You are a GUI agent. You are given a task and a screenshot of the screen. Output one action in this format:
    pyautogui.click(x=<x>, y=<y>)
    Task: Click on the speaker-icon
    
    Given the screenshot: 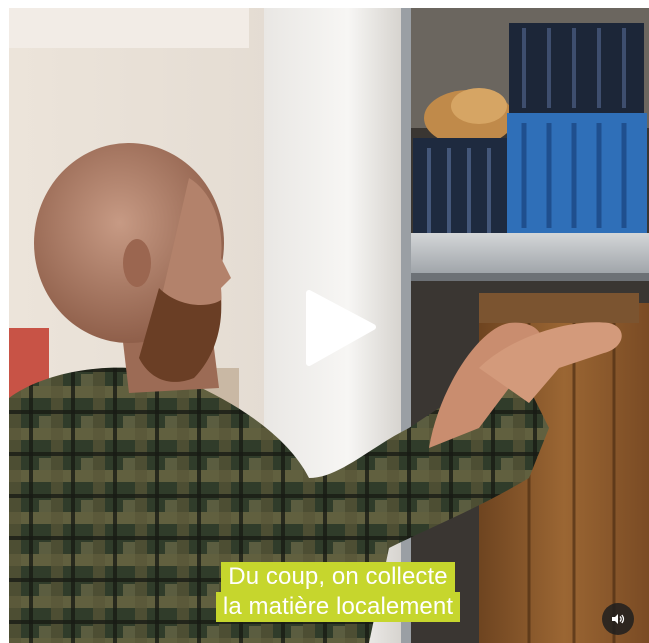 What is the action you would take?
    pyautogui.click(x=618, y=619)
    